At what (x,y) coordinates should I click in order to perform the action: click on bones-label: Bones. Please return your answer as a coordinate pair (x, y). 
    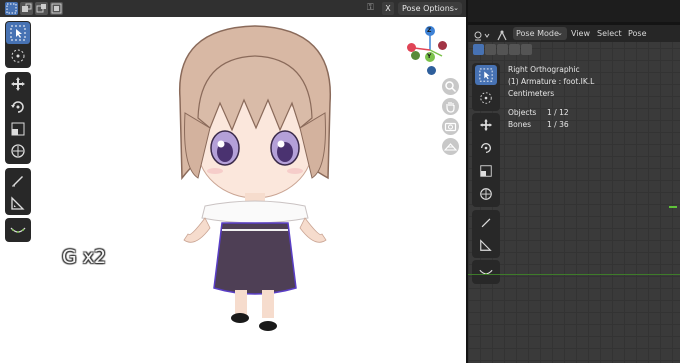
    Looking at the image, I should click on (520, 124).